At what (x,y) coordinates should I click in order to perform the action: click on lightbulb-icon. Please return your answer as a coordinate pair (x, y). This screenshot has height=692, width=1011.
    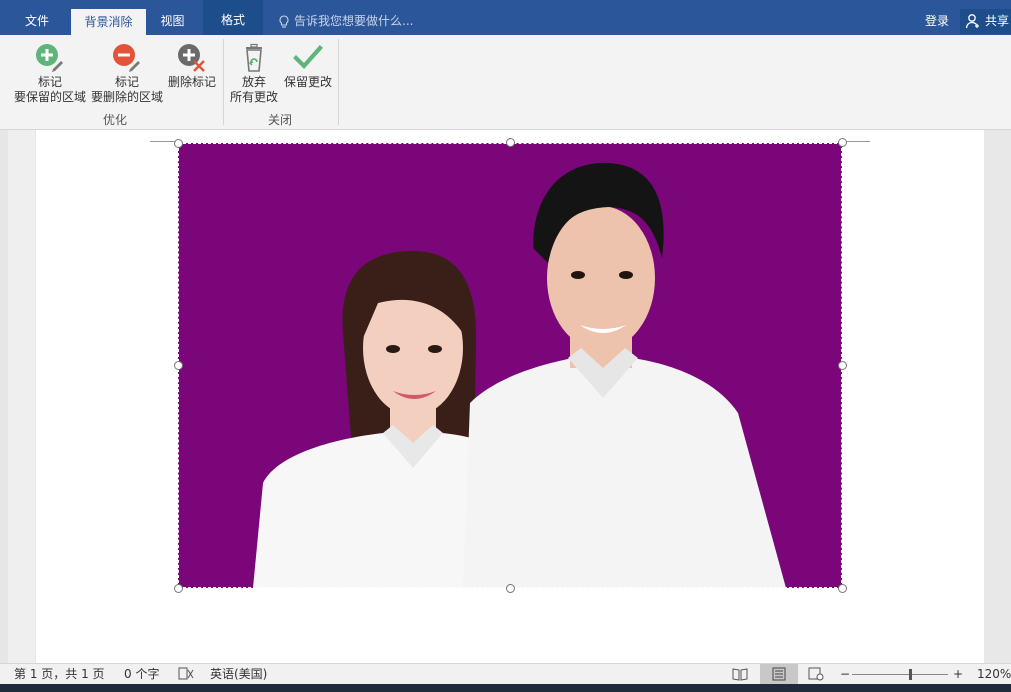
    Looking at the image, I should click on (284, 21).